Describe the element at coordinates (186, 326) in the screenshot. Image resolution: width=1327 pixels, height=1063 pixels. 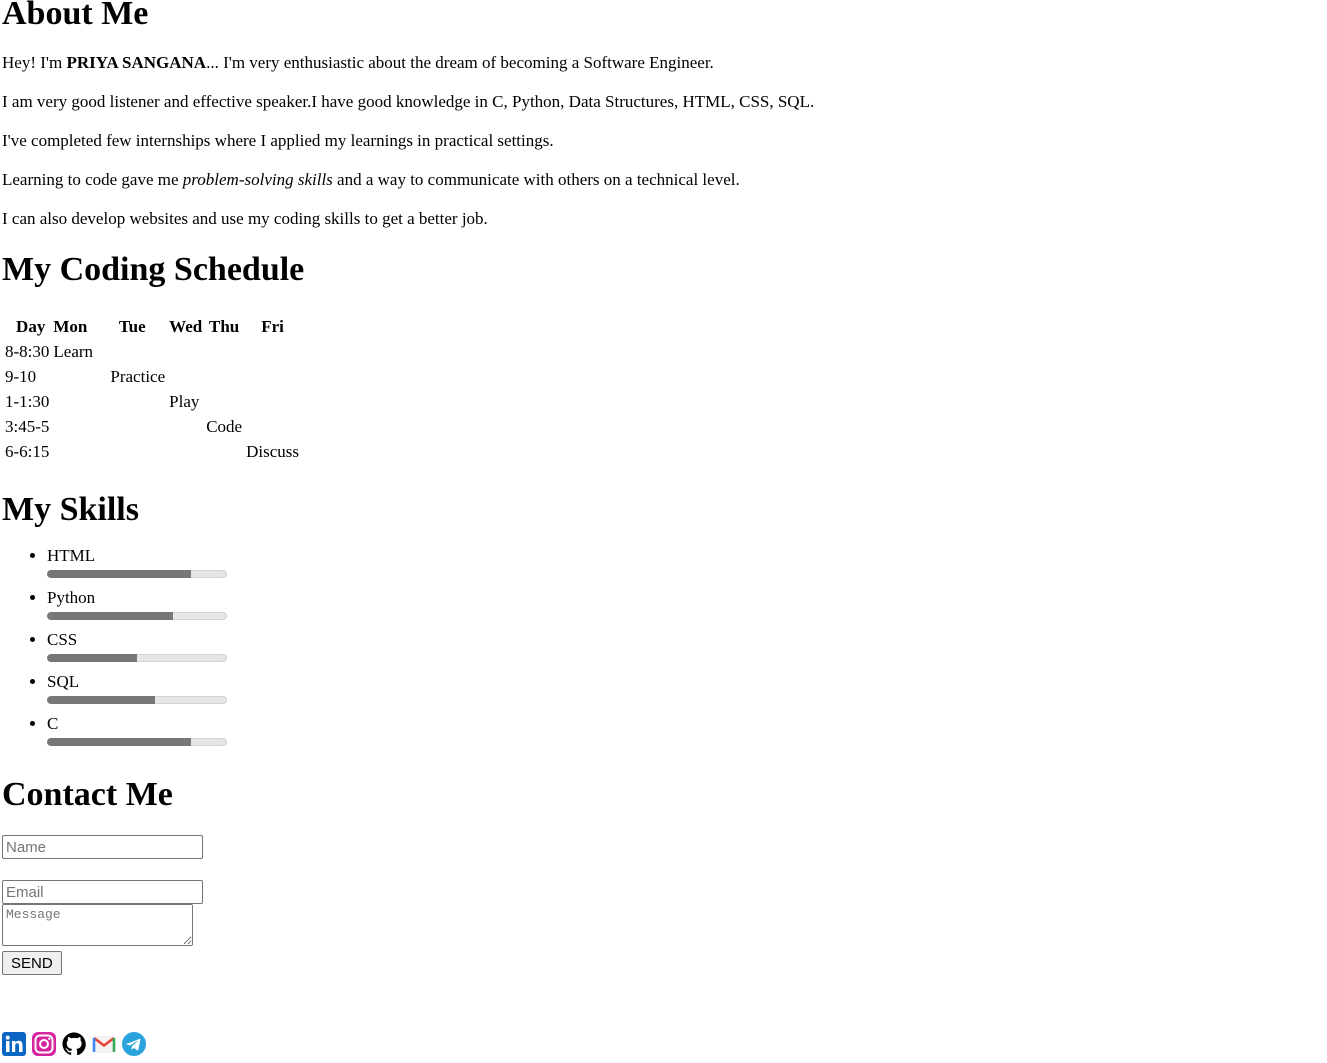
I see `schedule-header-wed: Wed` at that location.